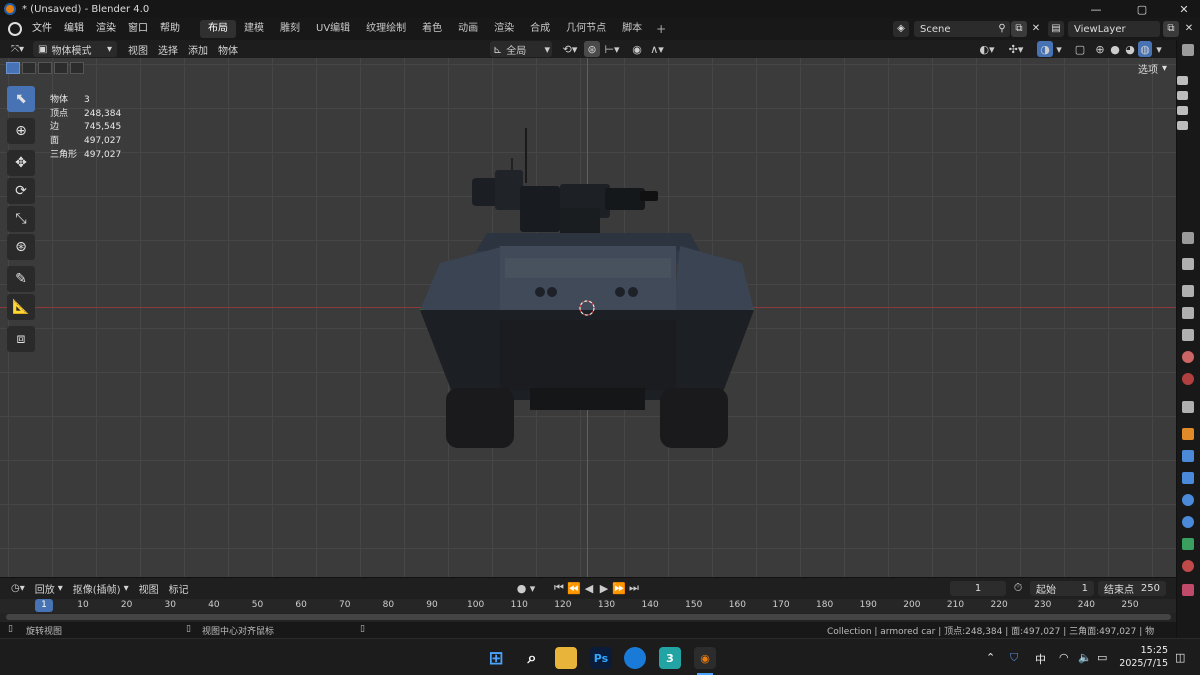 The width and height of the screenshot is (1200, 675). I want to click on stopwatch-icon: ⏱, so click(1018, 588).